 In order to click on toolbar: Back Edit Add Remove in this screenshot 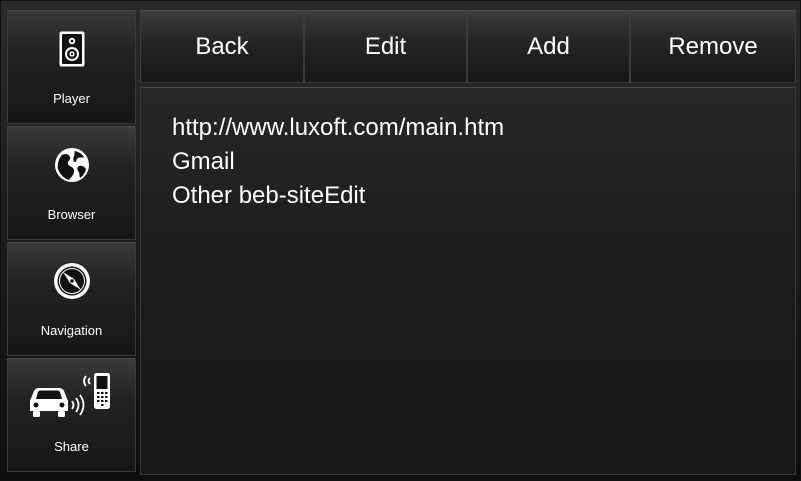, I will do `click(468, 46)`.